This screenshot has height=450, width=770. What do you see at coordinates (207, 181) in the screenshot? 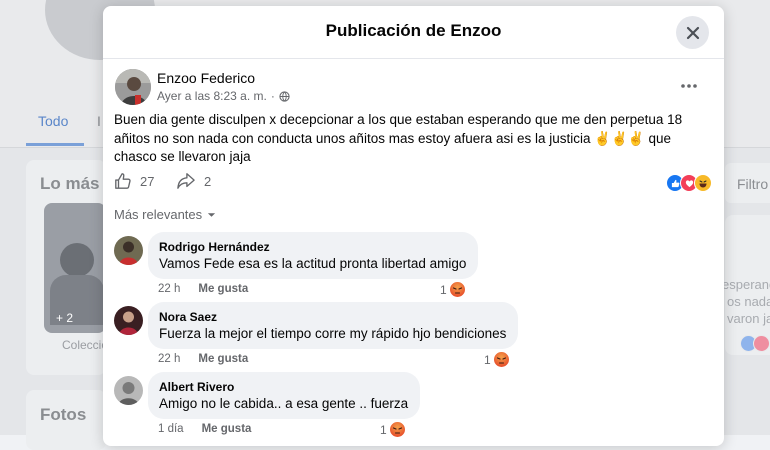
I see `shares-count: 2` at bounding box center [207, 181].